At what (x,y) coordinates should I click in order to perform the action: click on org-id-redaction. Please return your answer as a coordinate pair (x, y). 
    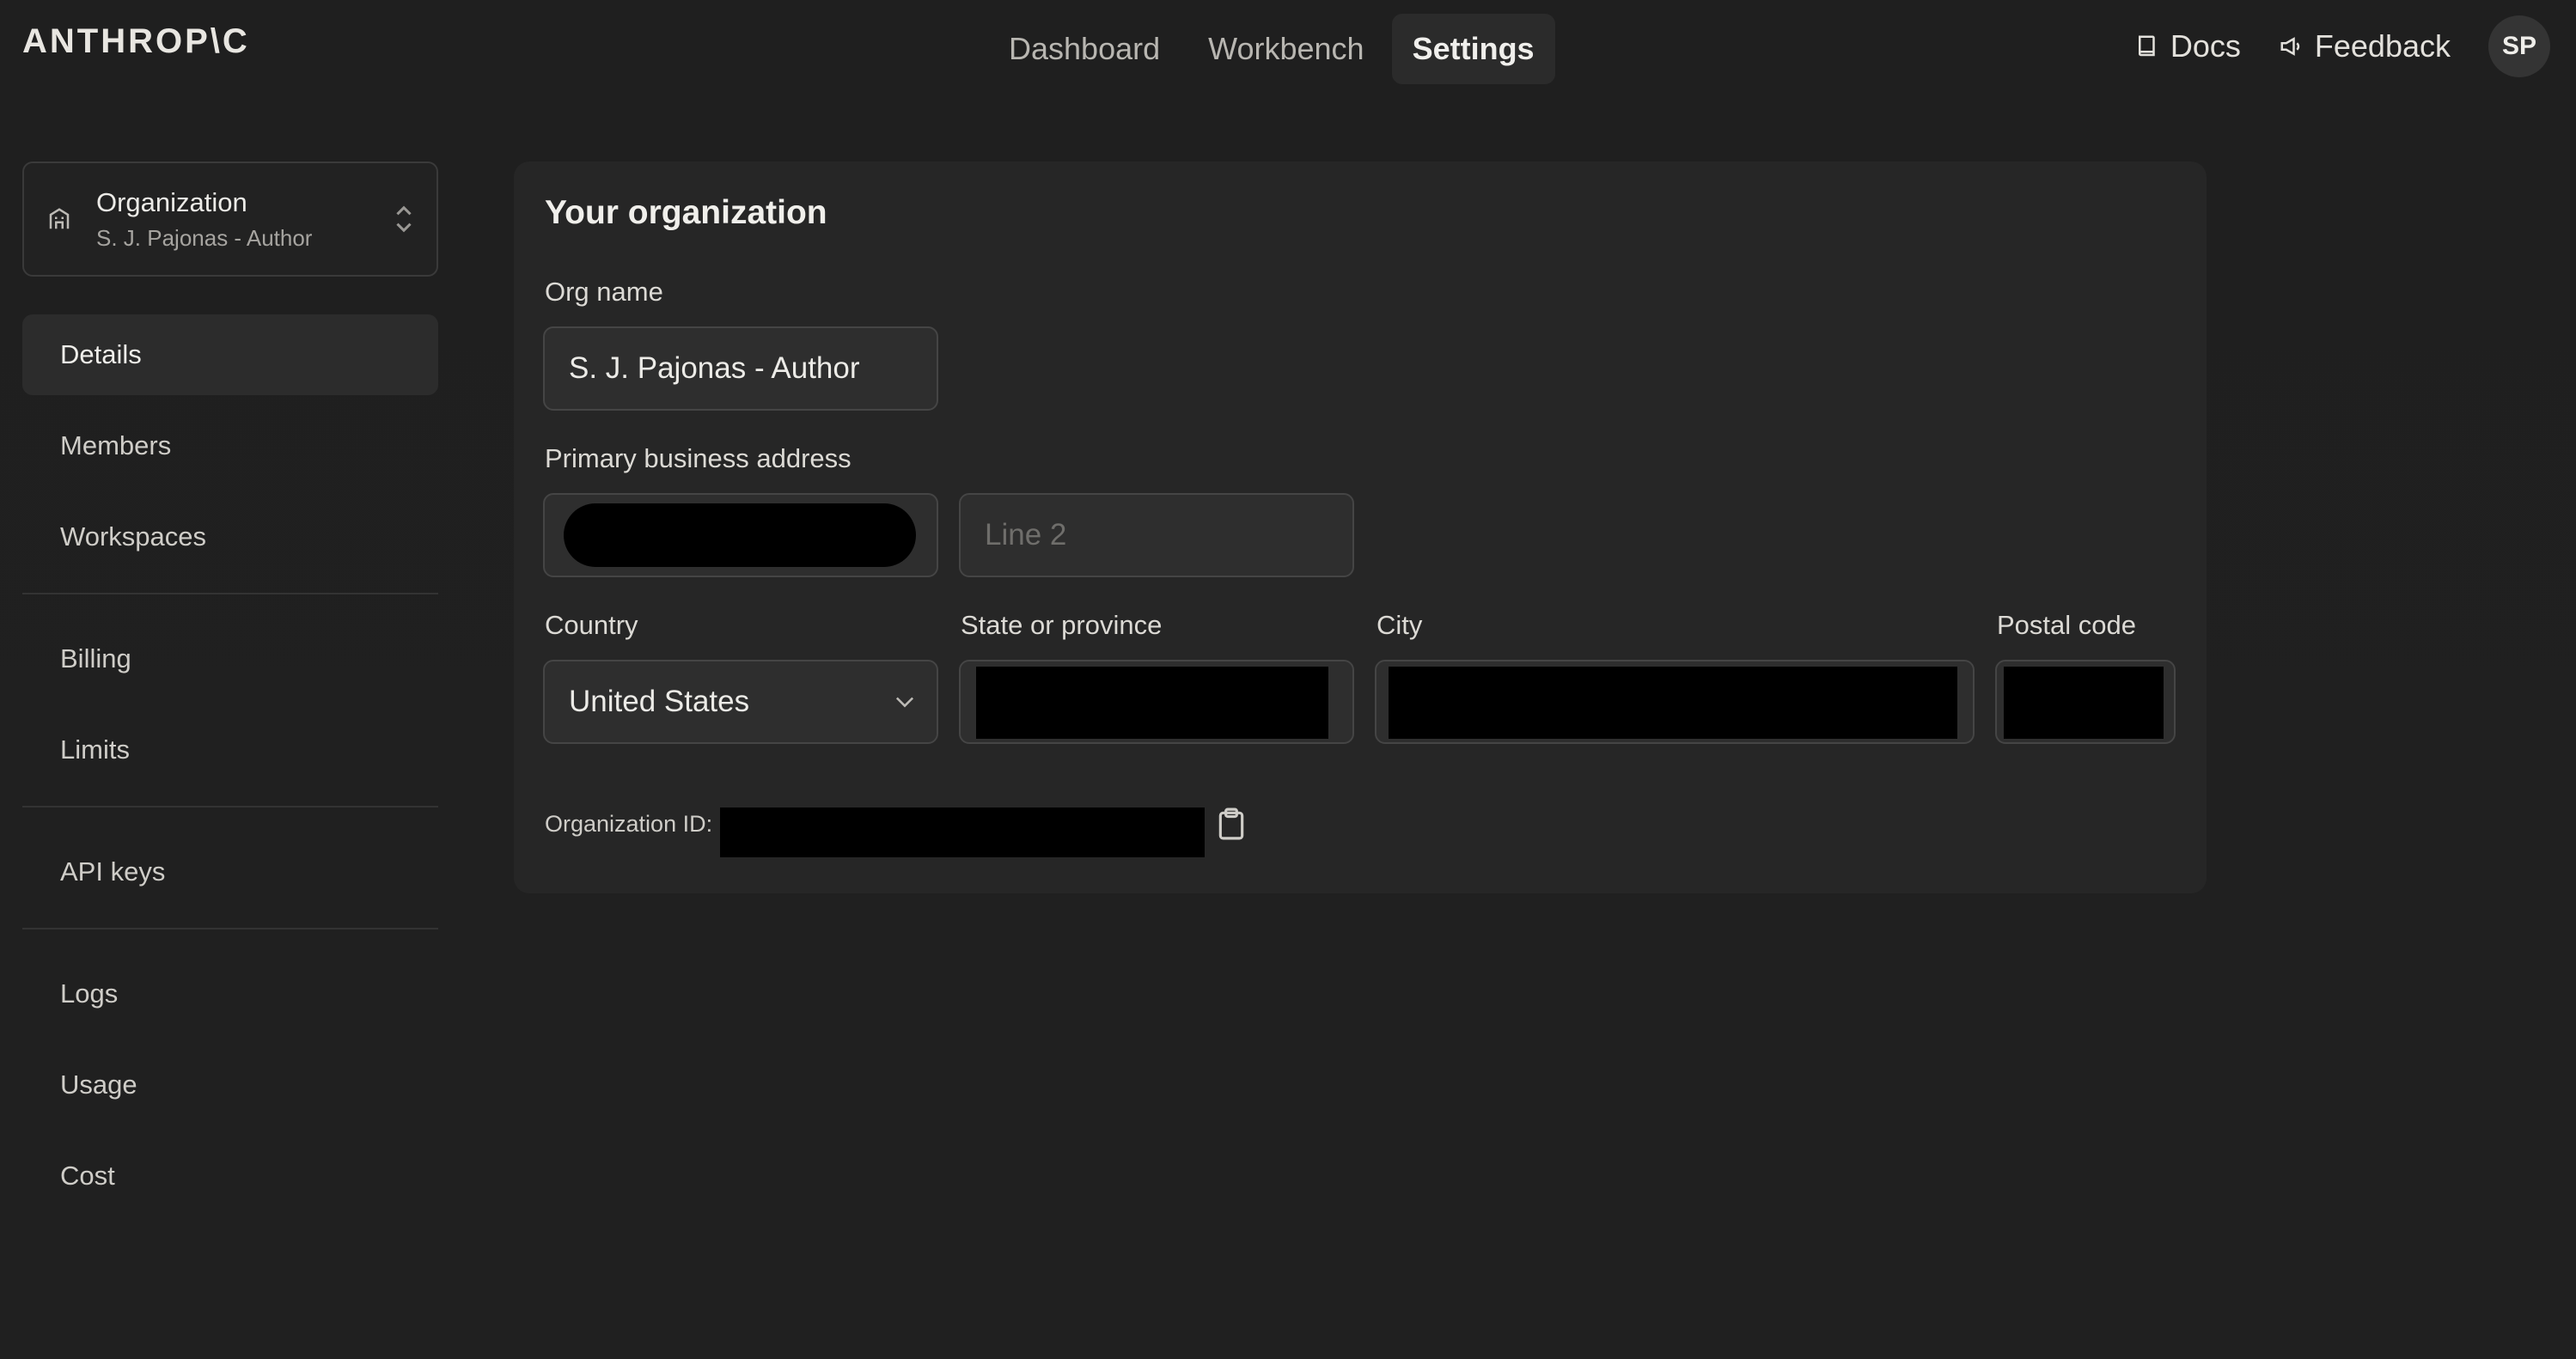
    Looking at the image, I should click on (963, 832).